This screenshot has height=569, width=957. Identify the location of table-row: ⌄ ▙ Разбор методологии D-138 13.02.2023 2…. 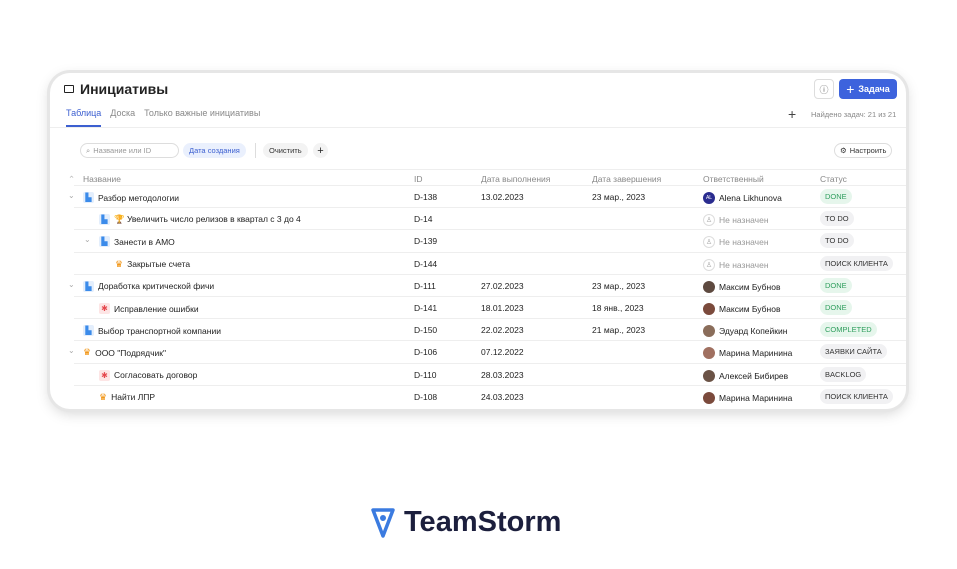
(487, 196).